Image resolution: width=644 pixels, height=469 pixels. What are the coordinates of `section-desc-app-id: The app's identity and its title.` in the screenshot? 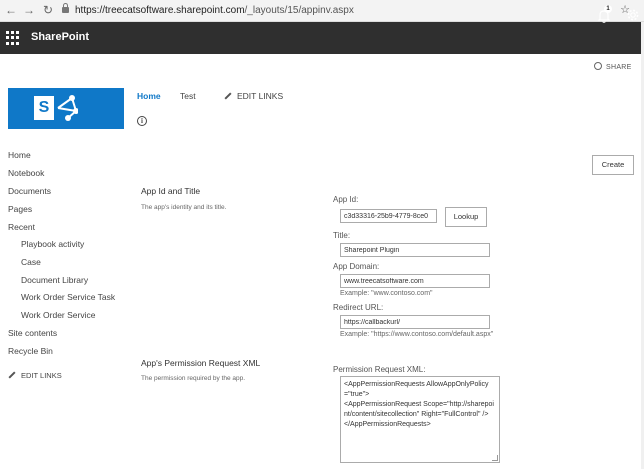 It's located at (184, 207).